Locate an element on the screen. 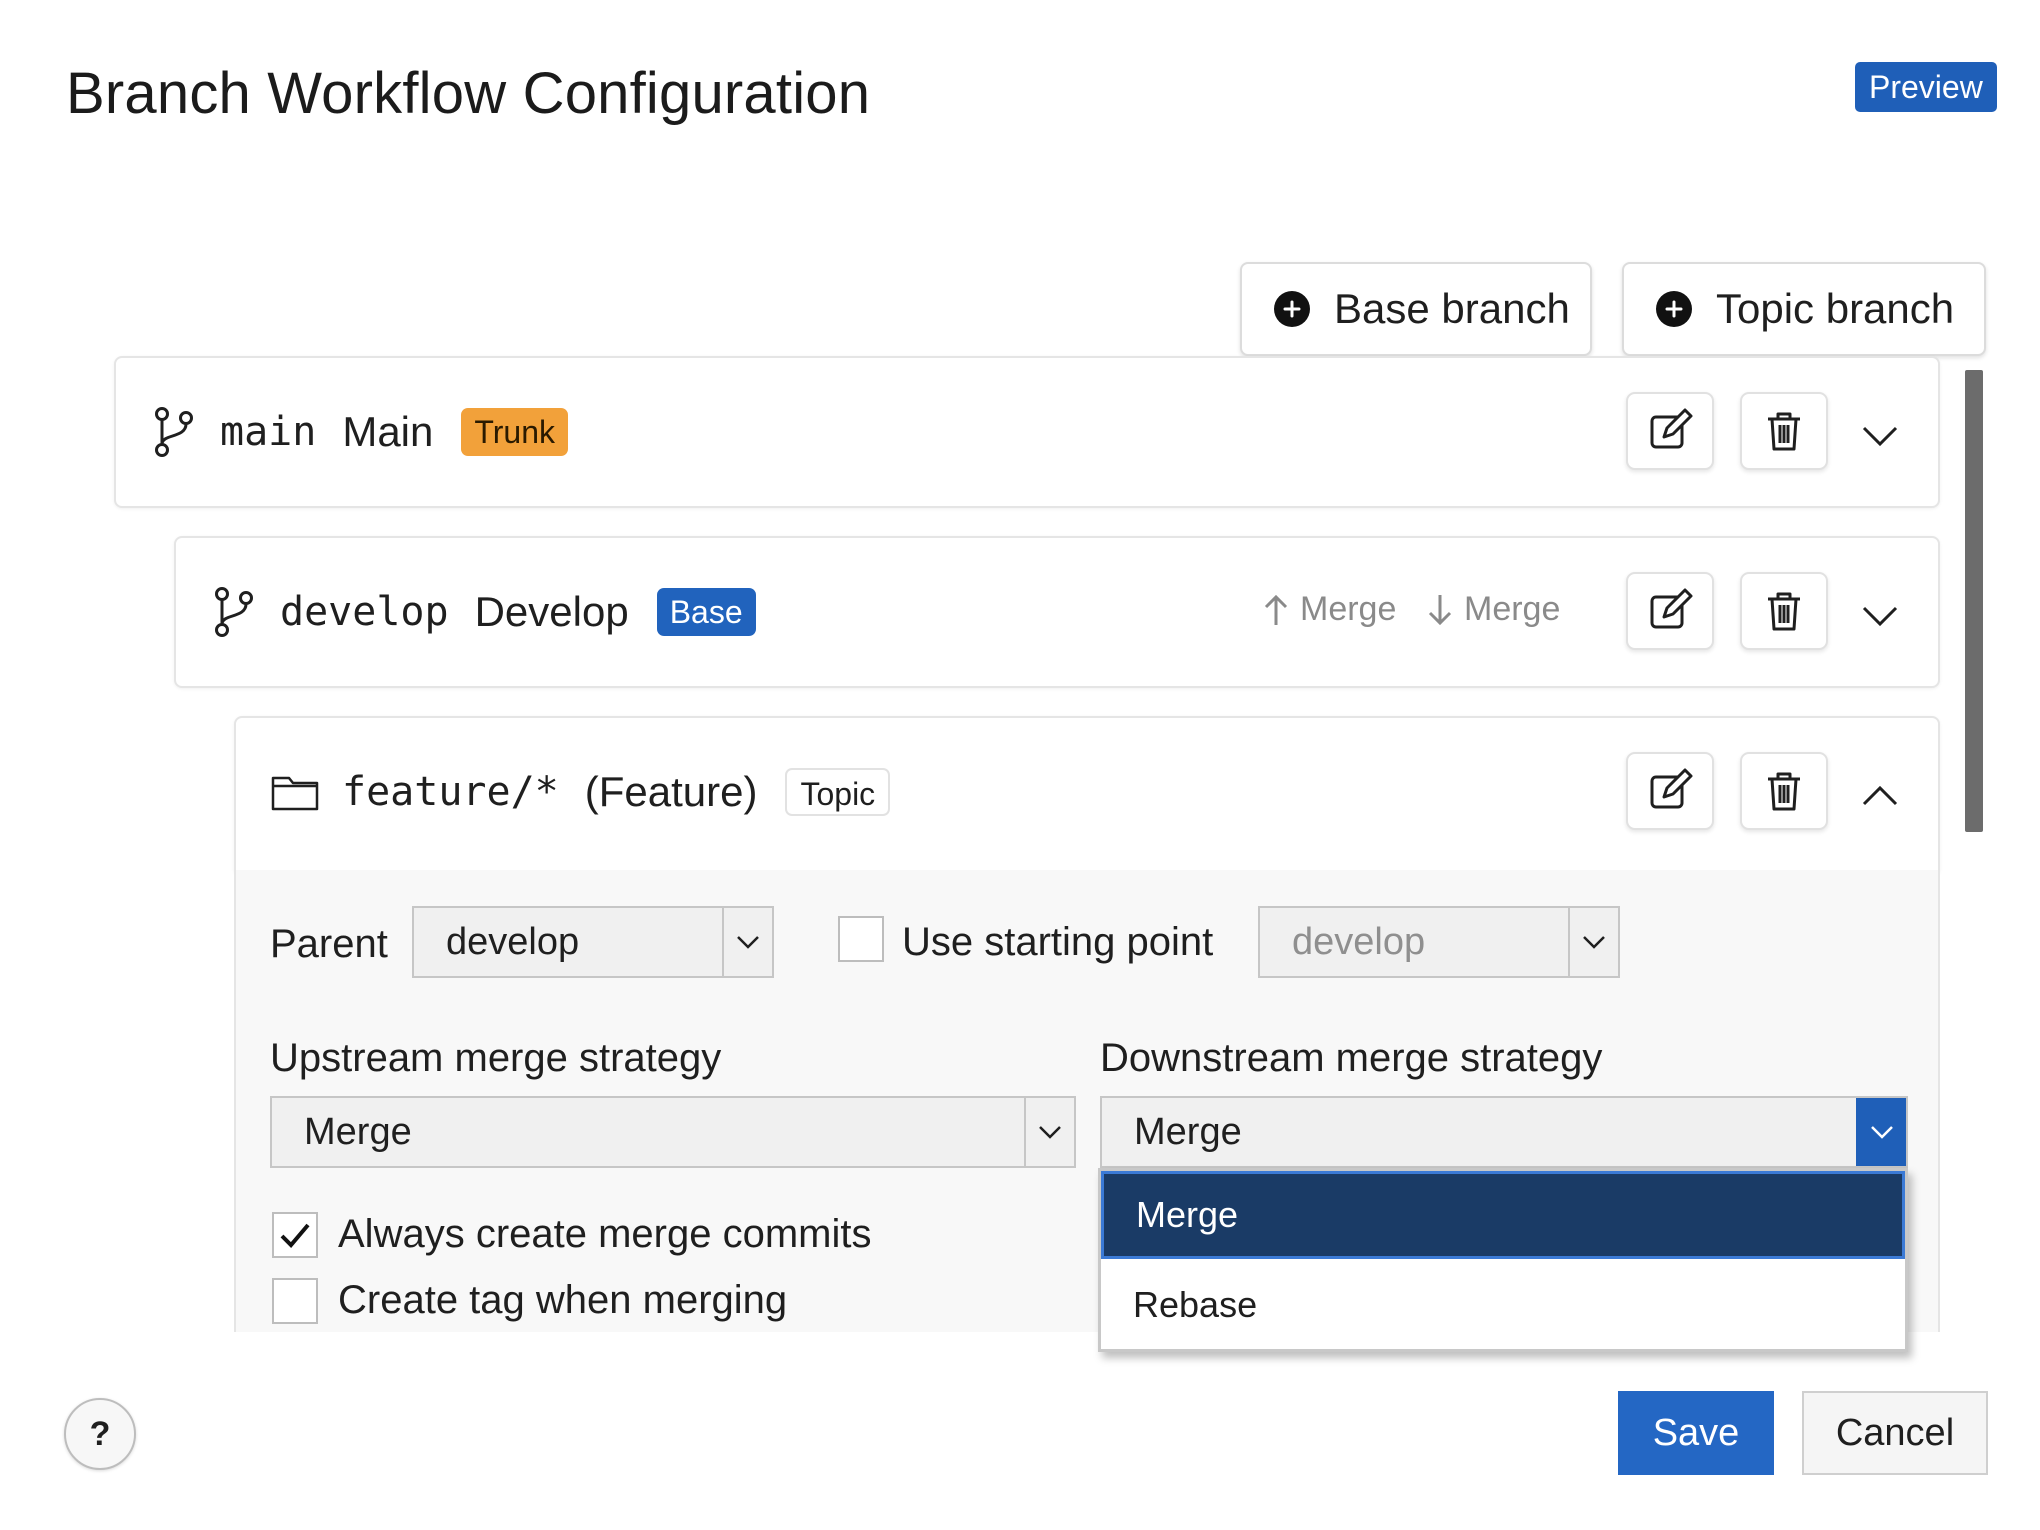 This screenshot has height=1530, width=2040. branch-display-name: Develop is located at coordinates (551, 611).